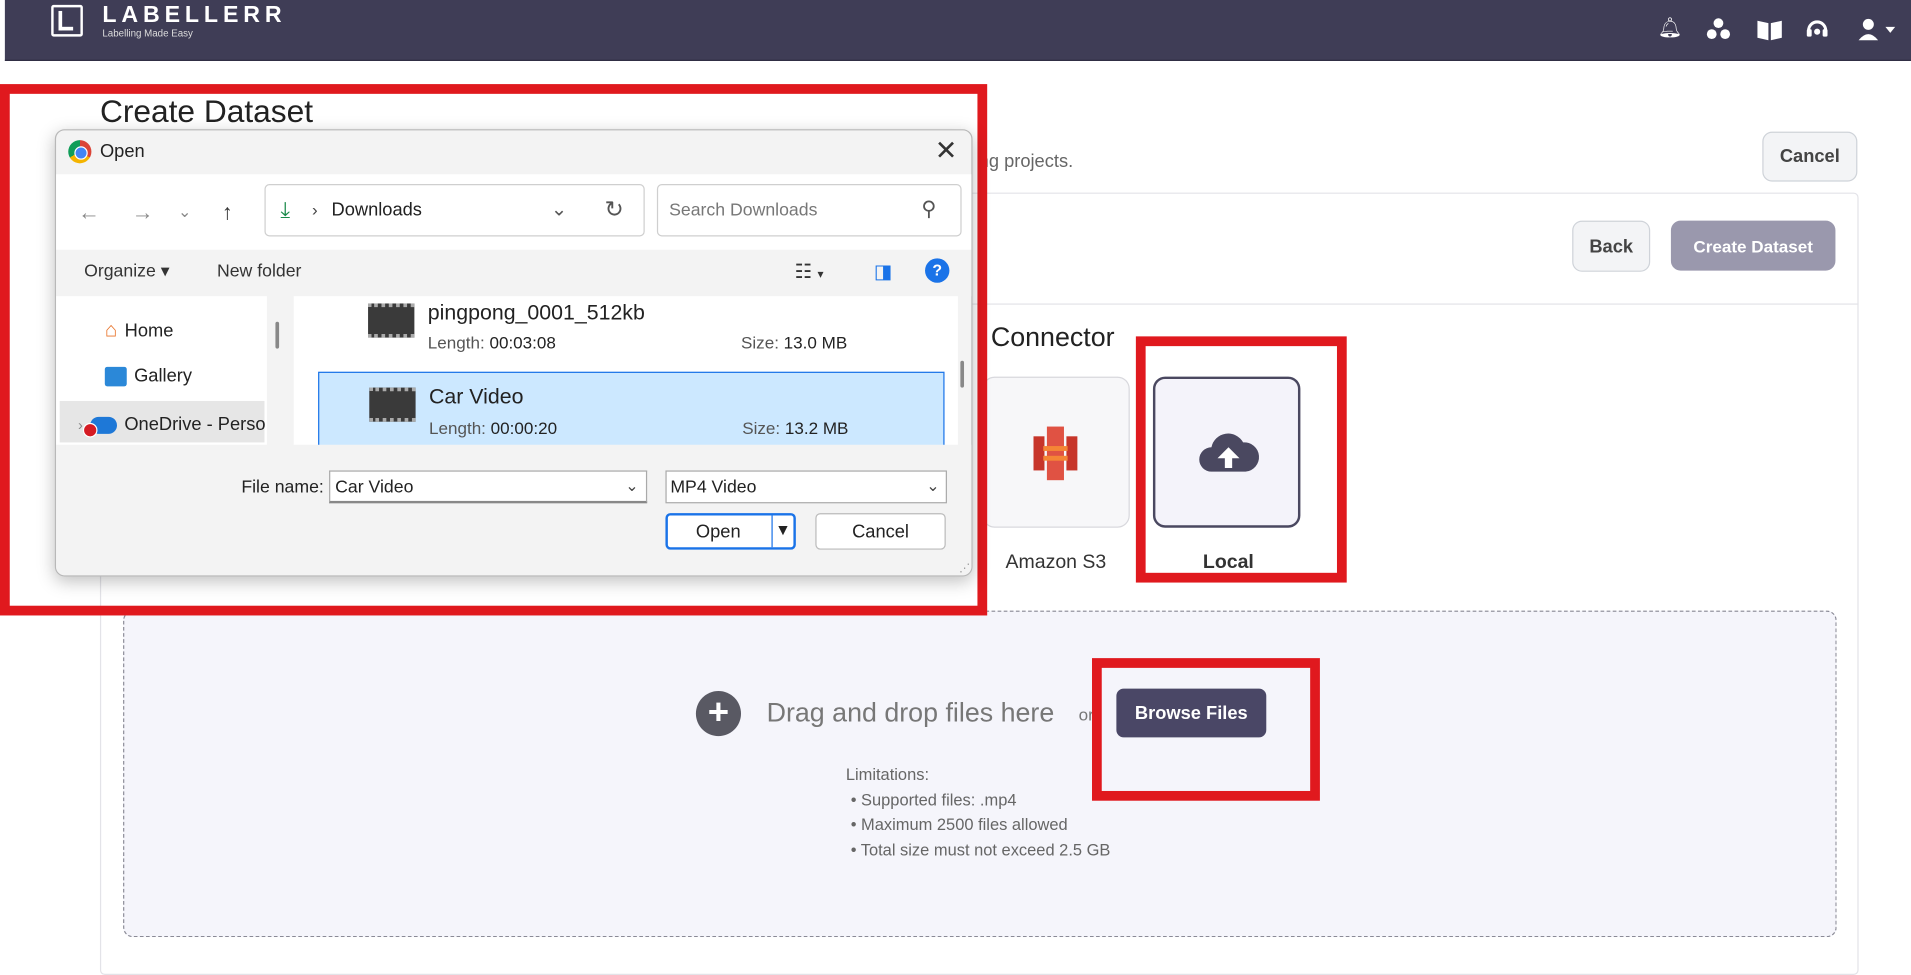 This screenshot has height=975, width=1911. What do you see at coordinates (928, 209) in the screenshot?
I see `search-icon: ⚲` at bounding box center [928, 209].